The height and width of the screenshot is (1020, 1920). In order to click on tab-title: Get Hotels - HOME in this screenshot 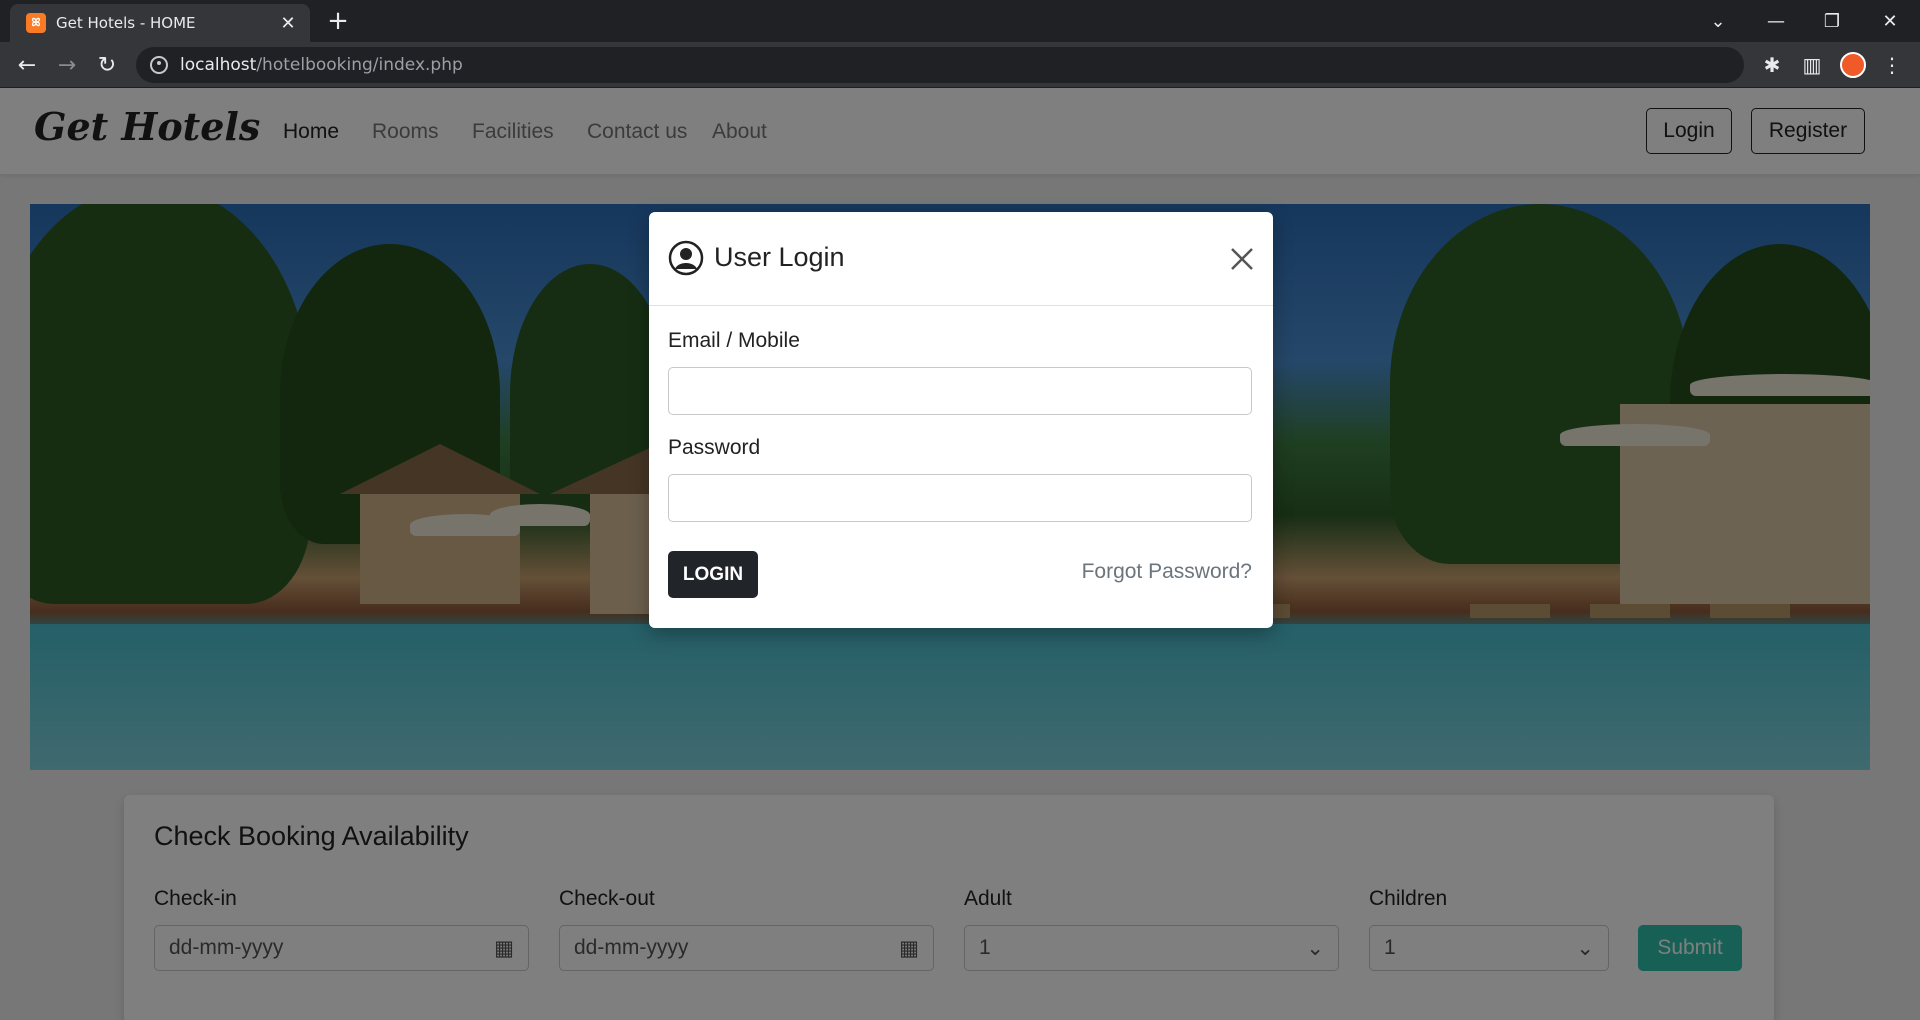, I will do `click(126, 23)`.